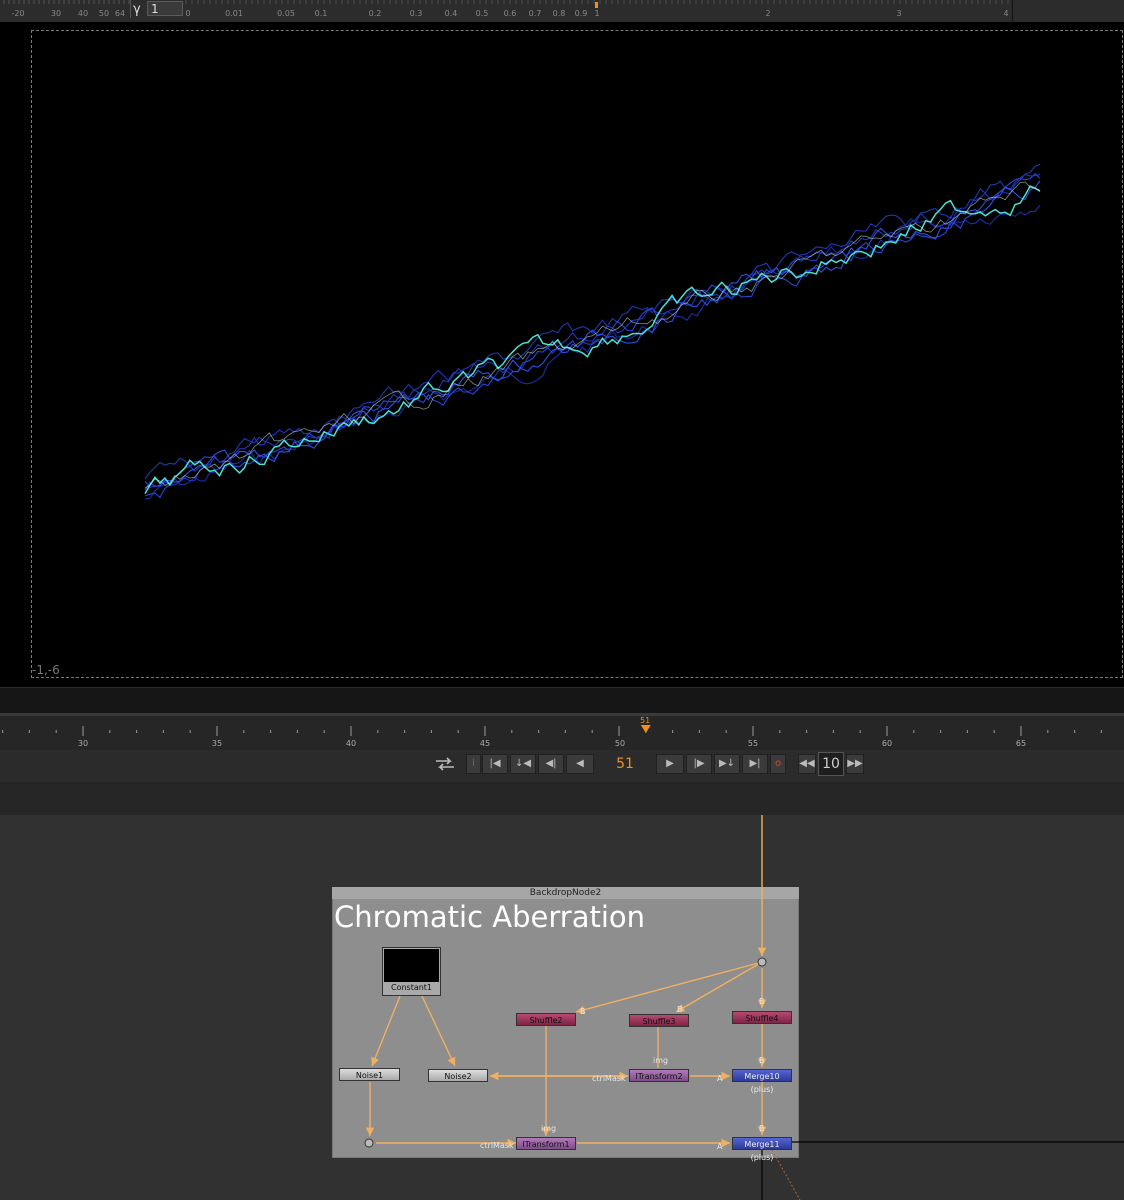  I want to click on first-frame-button: |◀, so click(495, 764).